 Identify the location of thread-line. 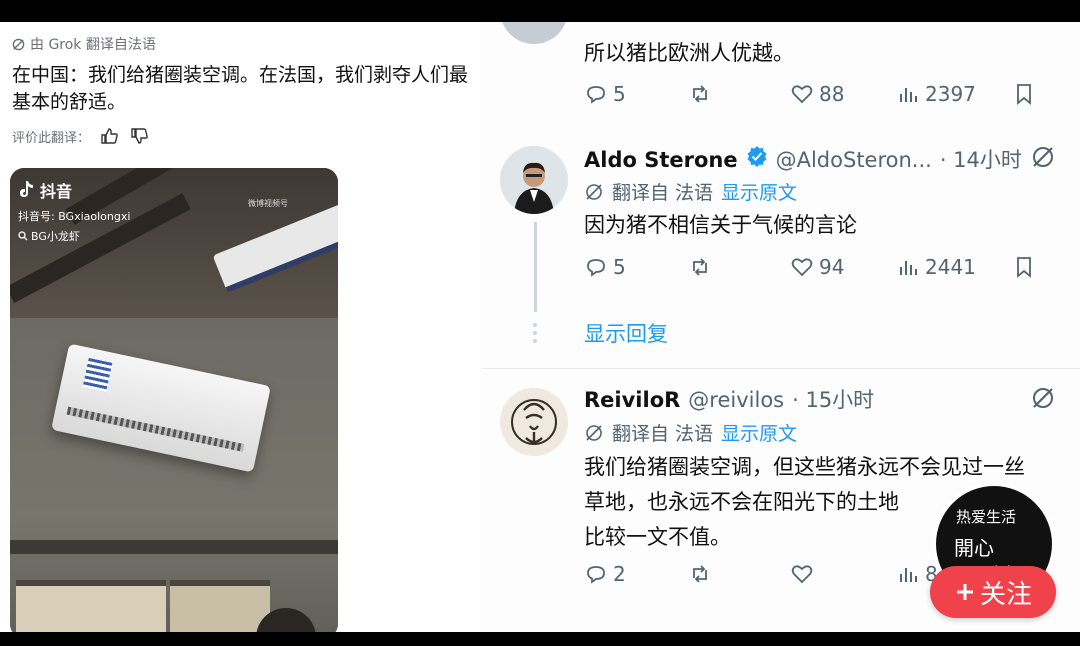
(535, 267).